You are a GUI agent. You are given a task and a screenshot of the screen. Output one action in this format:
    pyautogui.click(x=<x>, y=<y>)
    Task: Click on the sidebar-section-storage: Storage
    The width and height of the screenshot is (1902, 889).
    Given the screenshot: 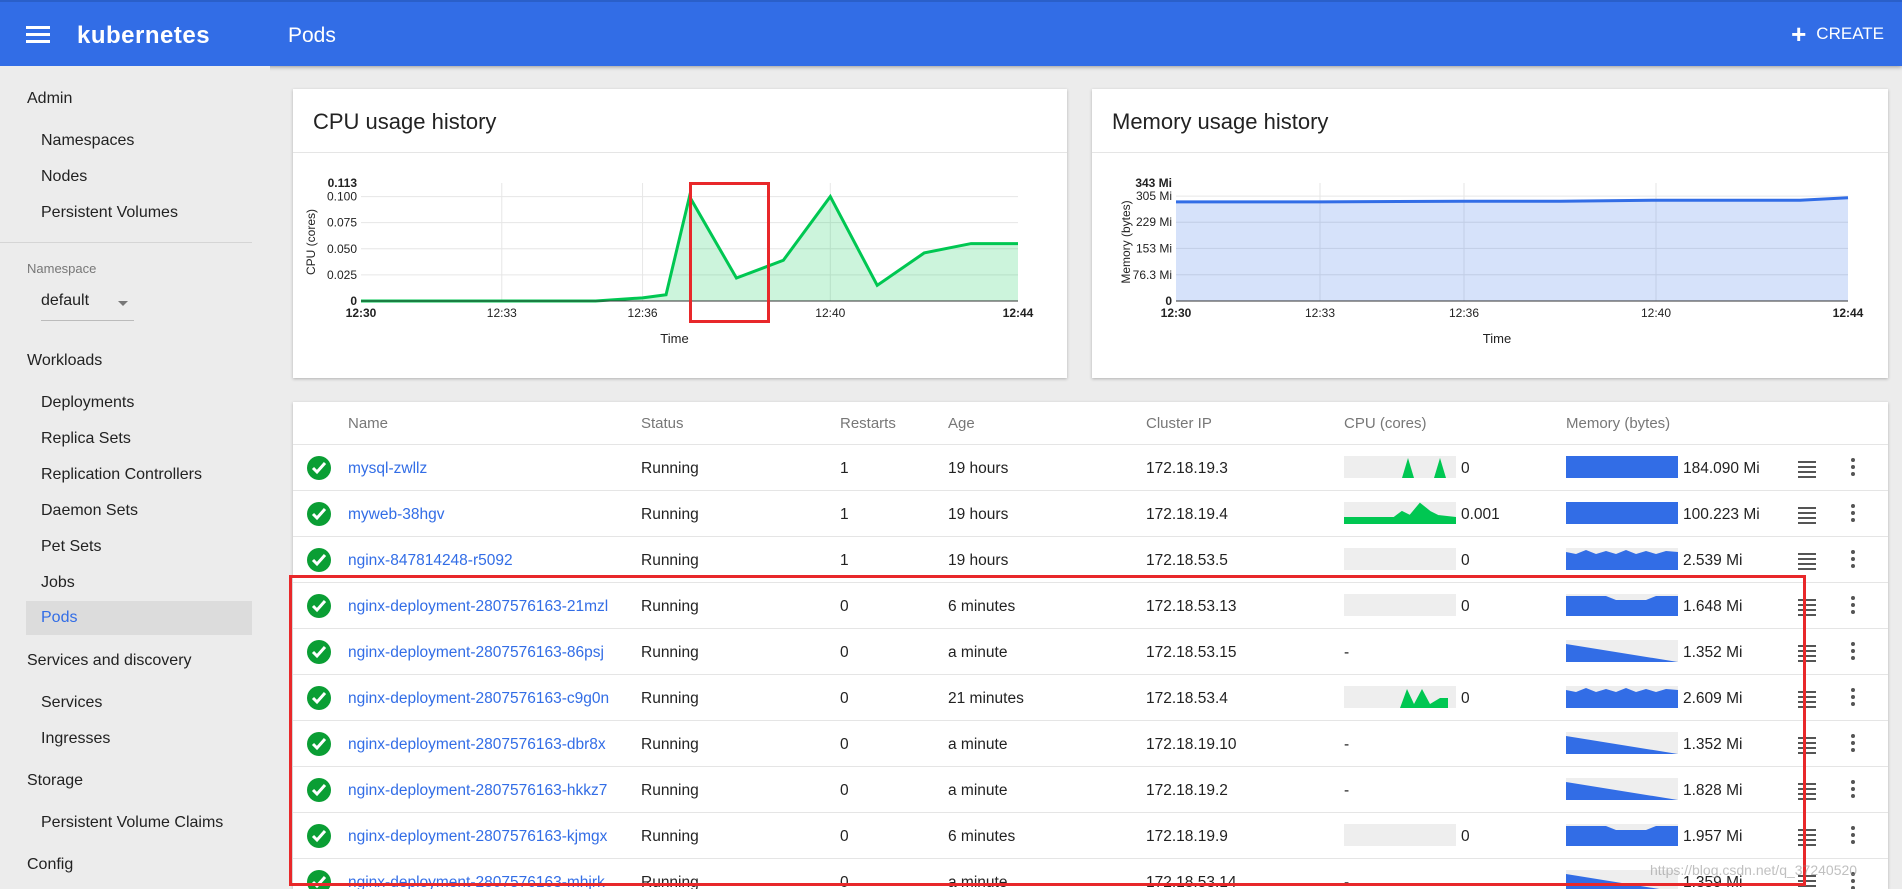 What is the action you would take?
    pyautogui.click(x=55, y=781)
    